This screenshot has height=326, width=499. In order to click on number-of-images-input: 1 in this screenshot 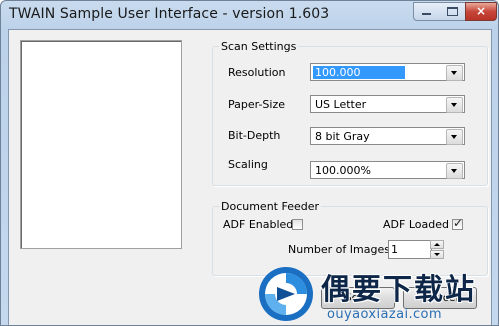, I will do `click(410, 249)`.